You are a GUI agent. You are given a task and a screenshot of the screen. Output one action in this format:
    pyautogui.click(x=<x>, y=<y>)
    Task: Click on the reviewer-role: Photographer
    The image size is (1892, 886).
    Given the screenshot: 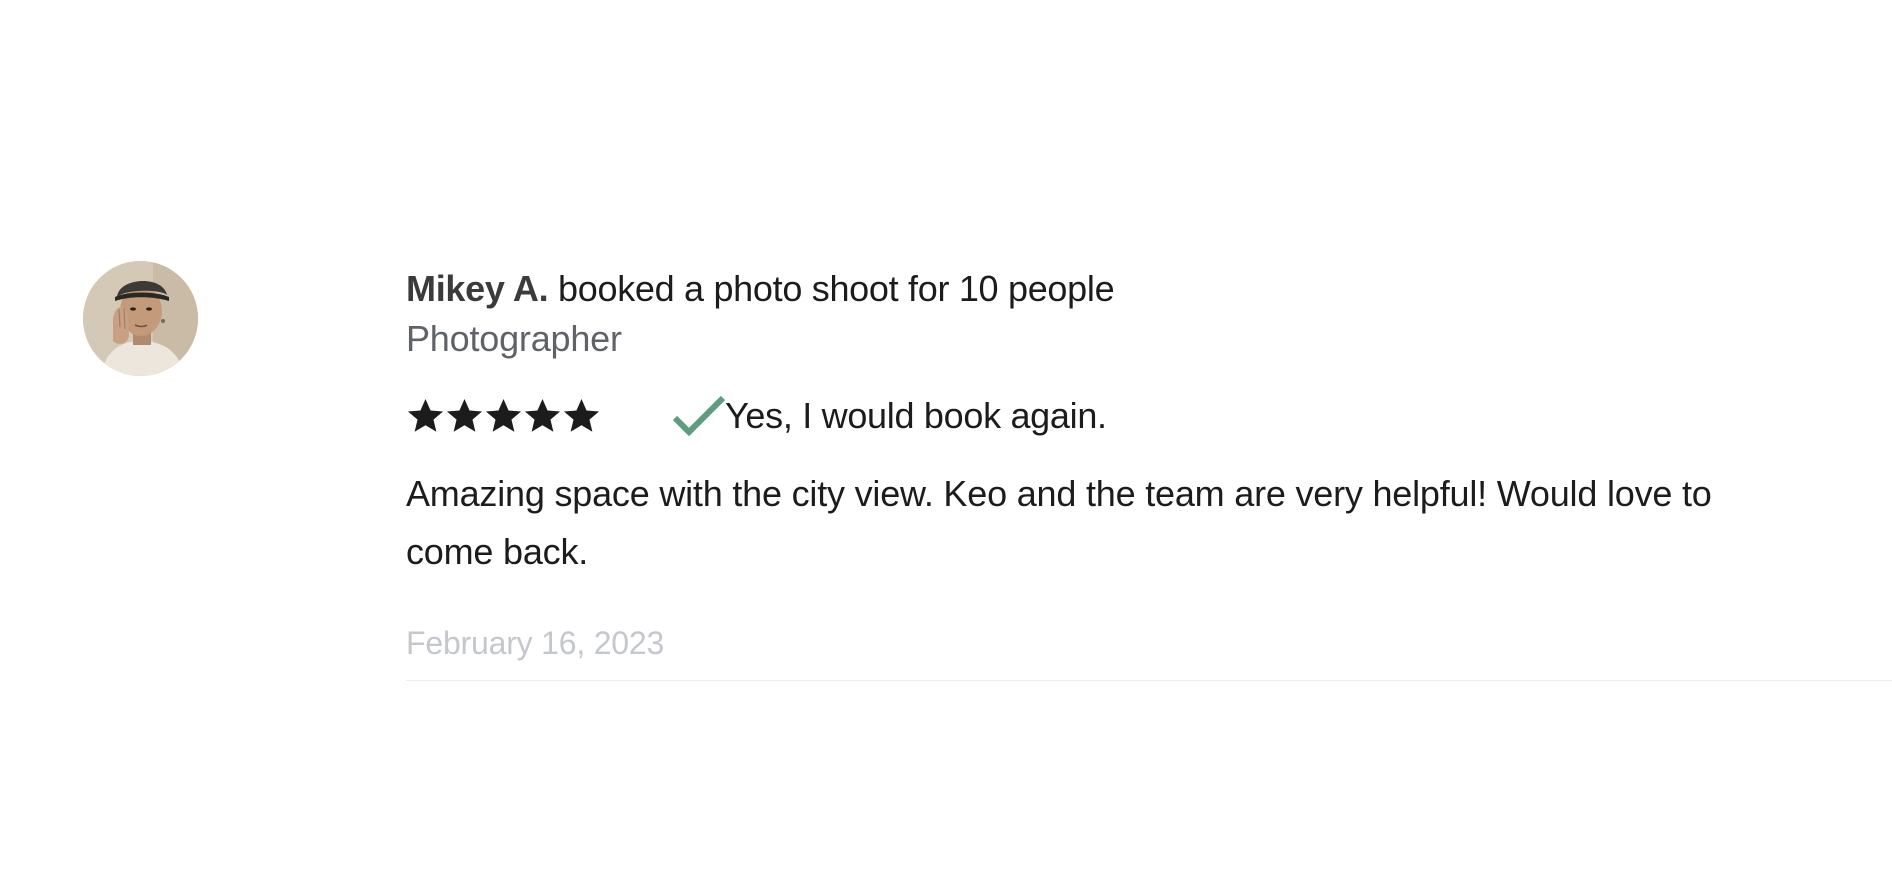 What is the action you would take?
    pyautogui.click(x=514, y=338)
    